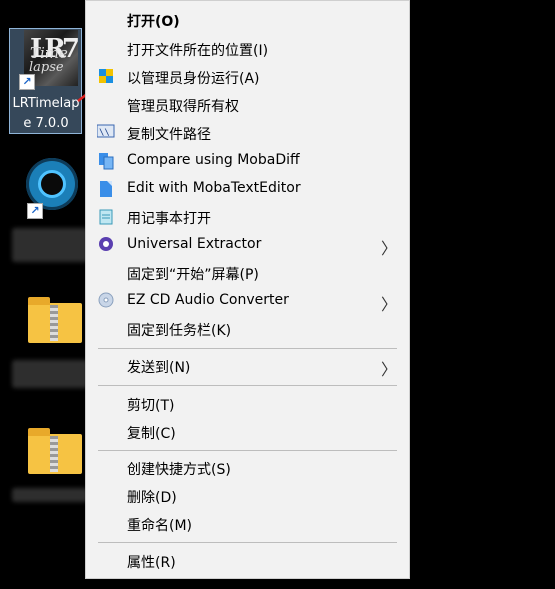  I want to click on menu-item-label: 复制文件路径, so click(169, 135).